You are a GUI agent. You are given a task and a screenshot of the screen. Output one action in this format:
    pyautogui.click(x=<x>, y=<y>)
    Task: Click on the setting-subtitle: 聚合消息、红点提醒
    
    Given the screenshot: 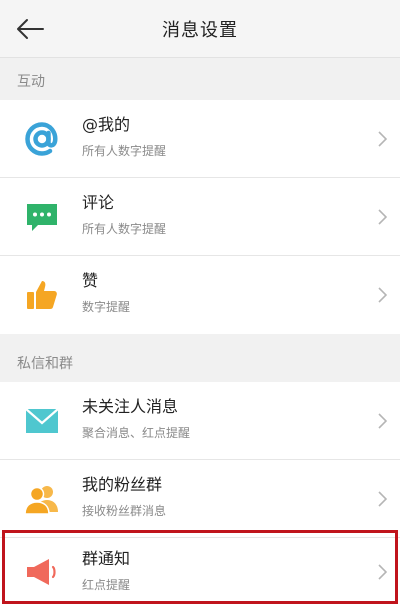 What is the action you would take?
    pyautogui.click(x=136, y=433)
    